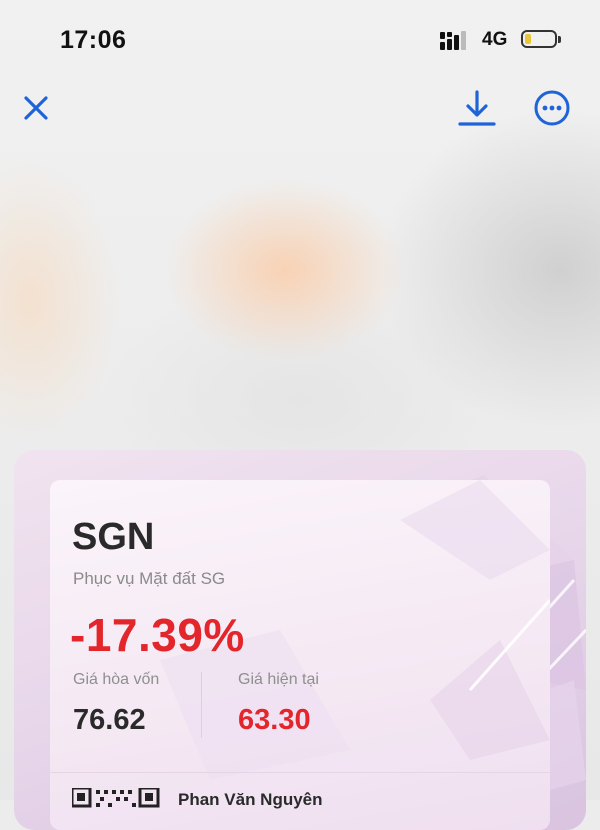 This screenshot has width=600, height=830. I want to click on battery-icon, so click(539, 39).